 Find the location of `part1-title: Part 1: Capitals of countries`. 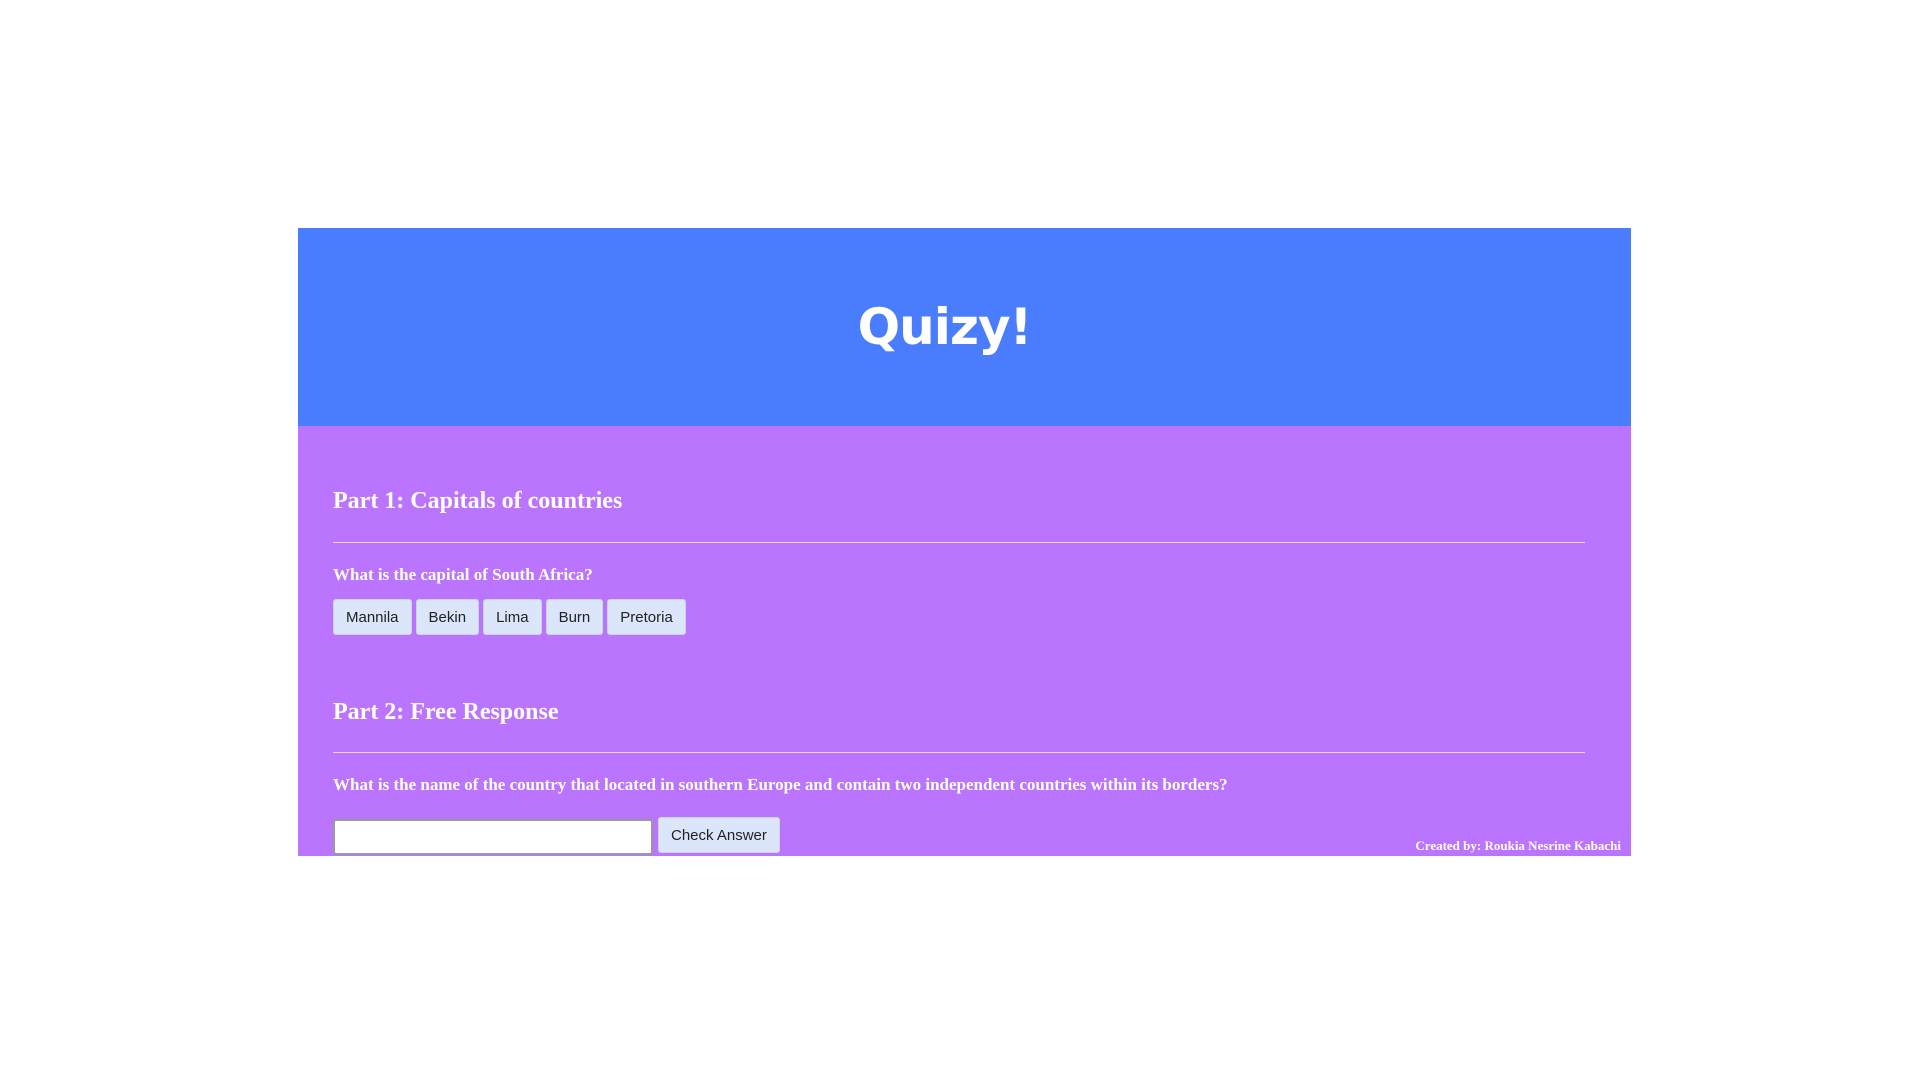

part1-title: Part 1: Capitals of countries is located at coordinates (478, 501).